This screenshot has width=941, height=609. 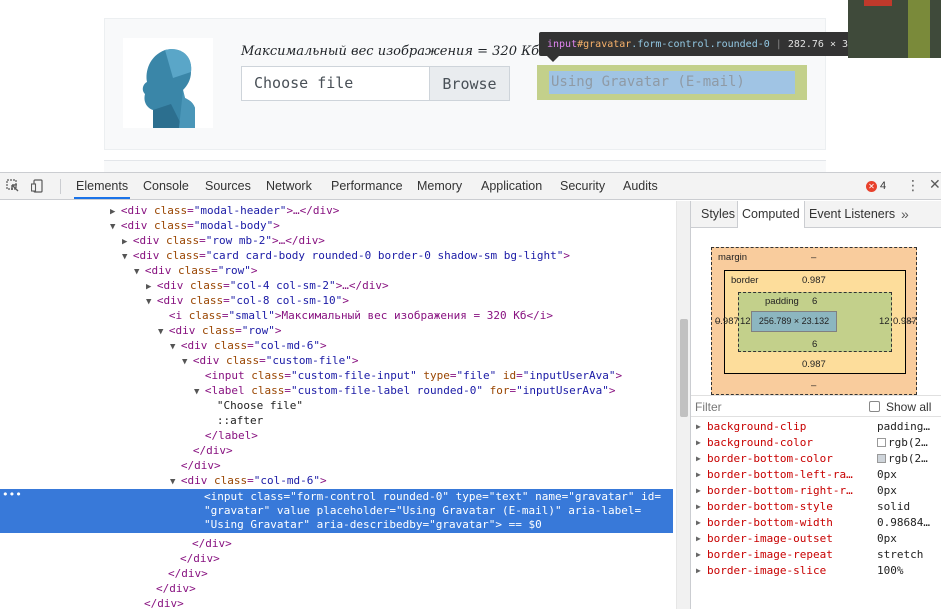 What do you see at coordinates (874, 406) in the screenshot?
I see `show-all-checkbox` at bounding box center [874, 406].